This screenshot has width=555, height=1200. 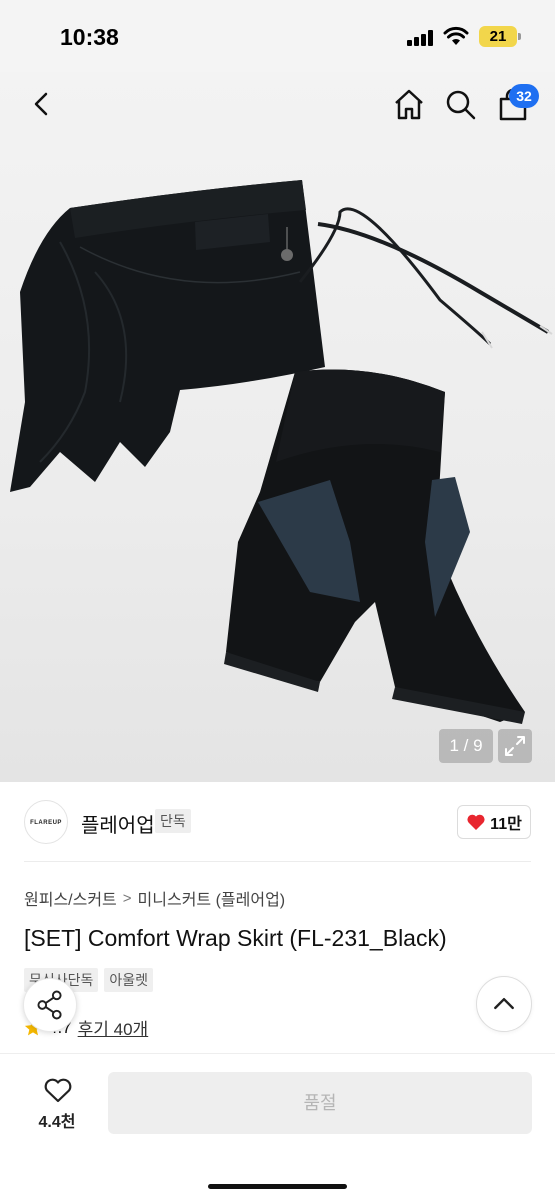 What do you see at coordinates (46, 822) in the screenshot?
I see `brand-logo: FLAREUP` at bounding box center [46, 822].